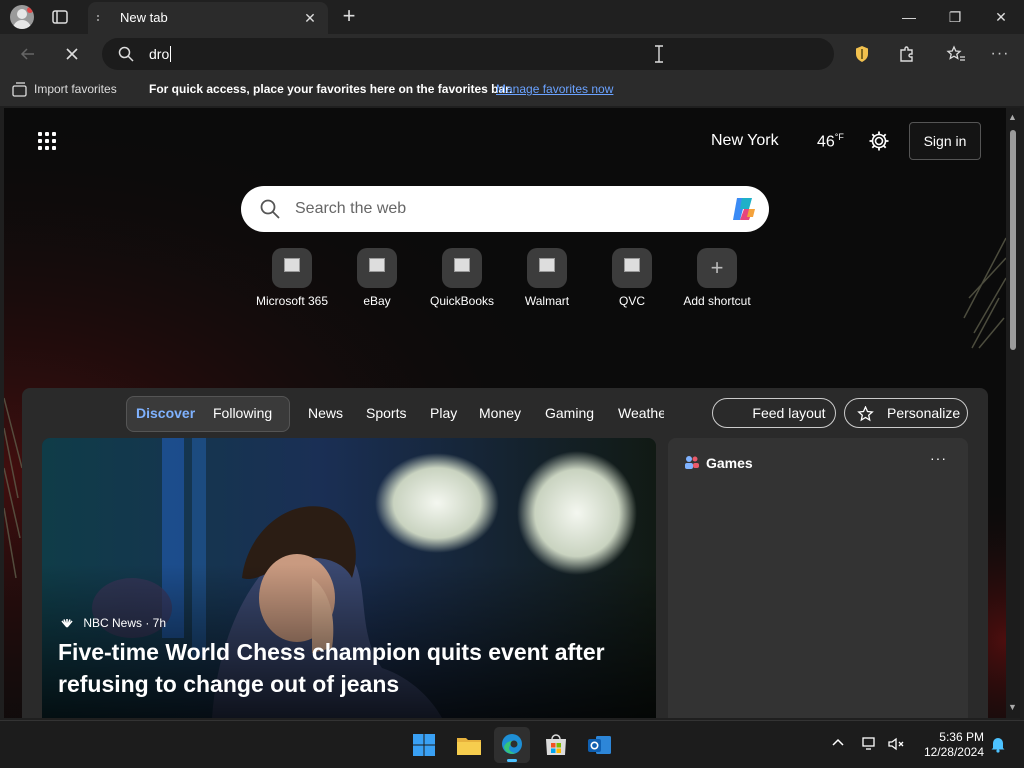 This screenshot has width=1024, height=768. Describe the element at coordinates (745, 141) in the screenshot. I see `weather-location: New York` at that location.